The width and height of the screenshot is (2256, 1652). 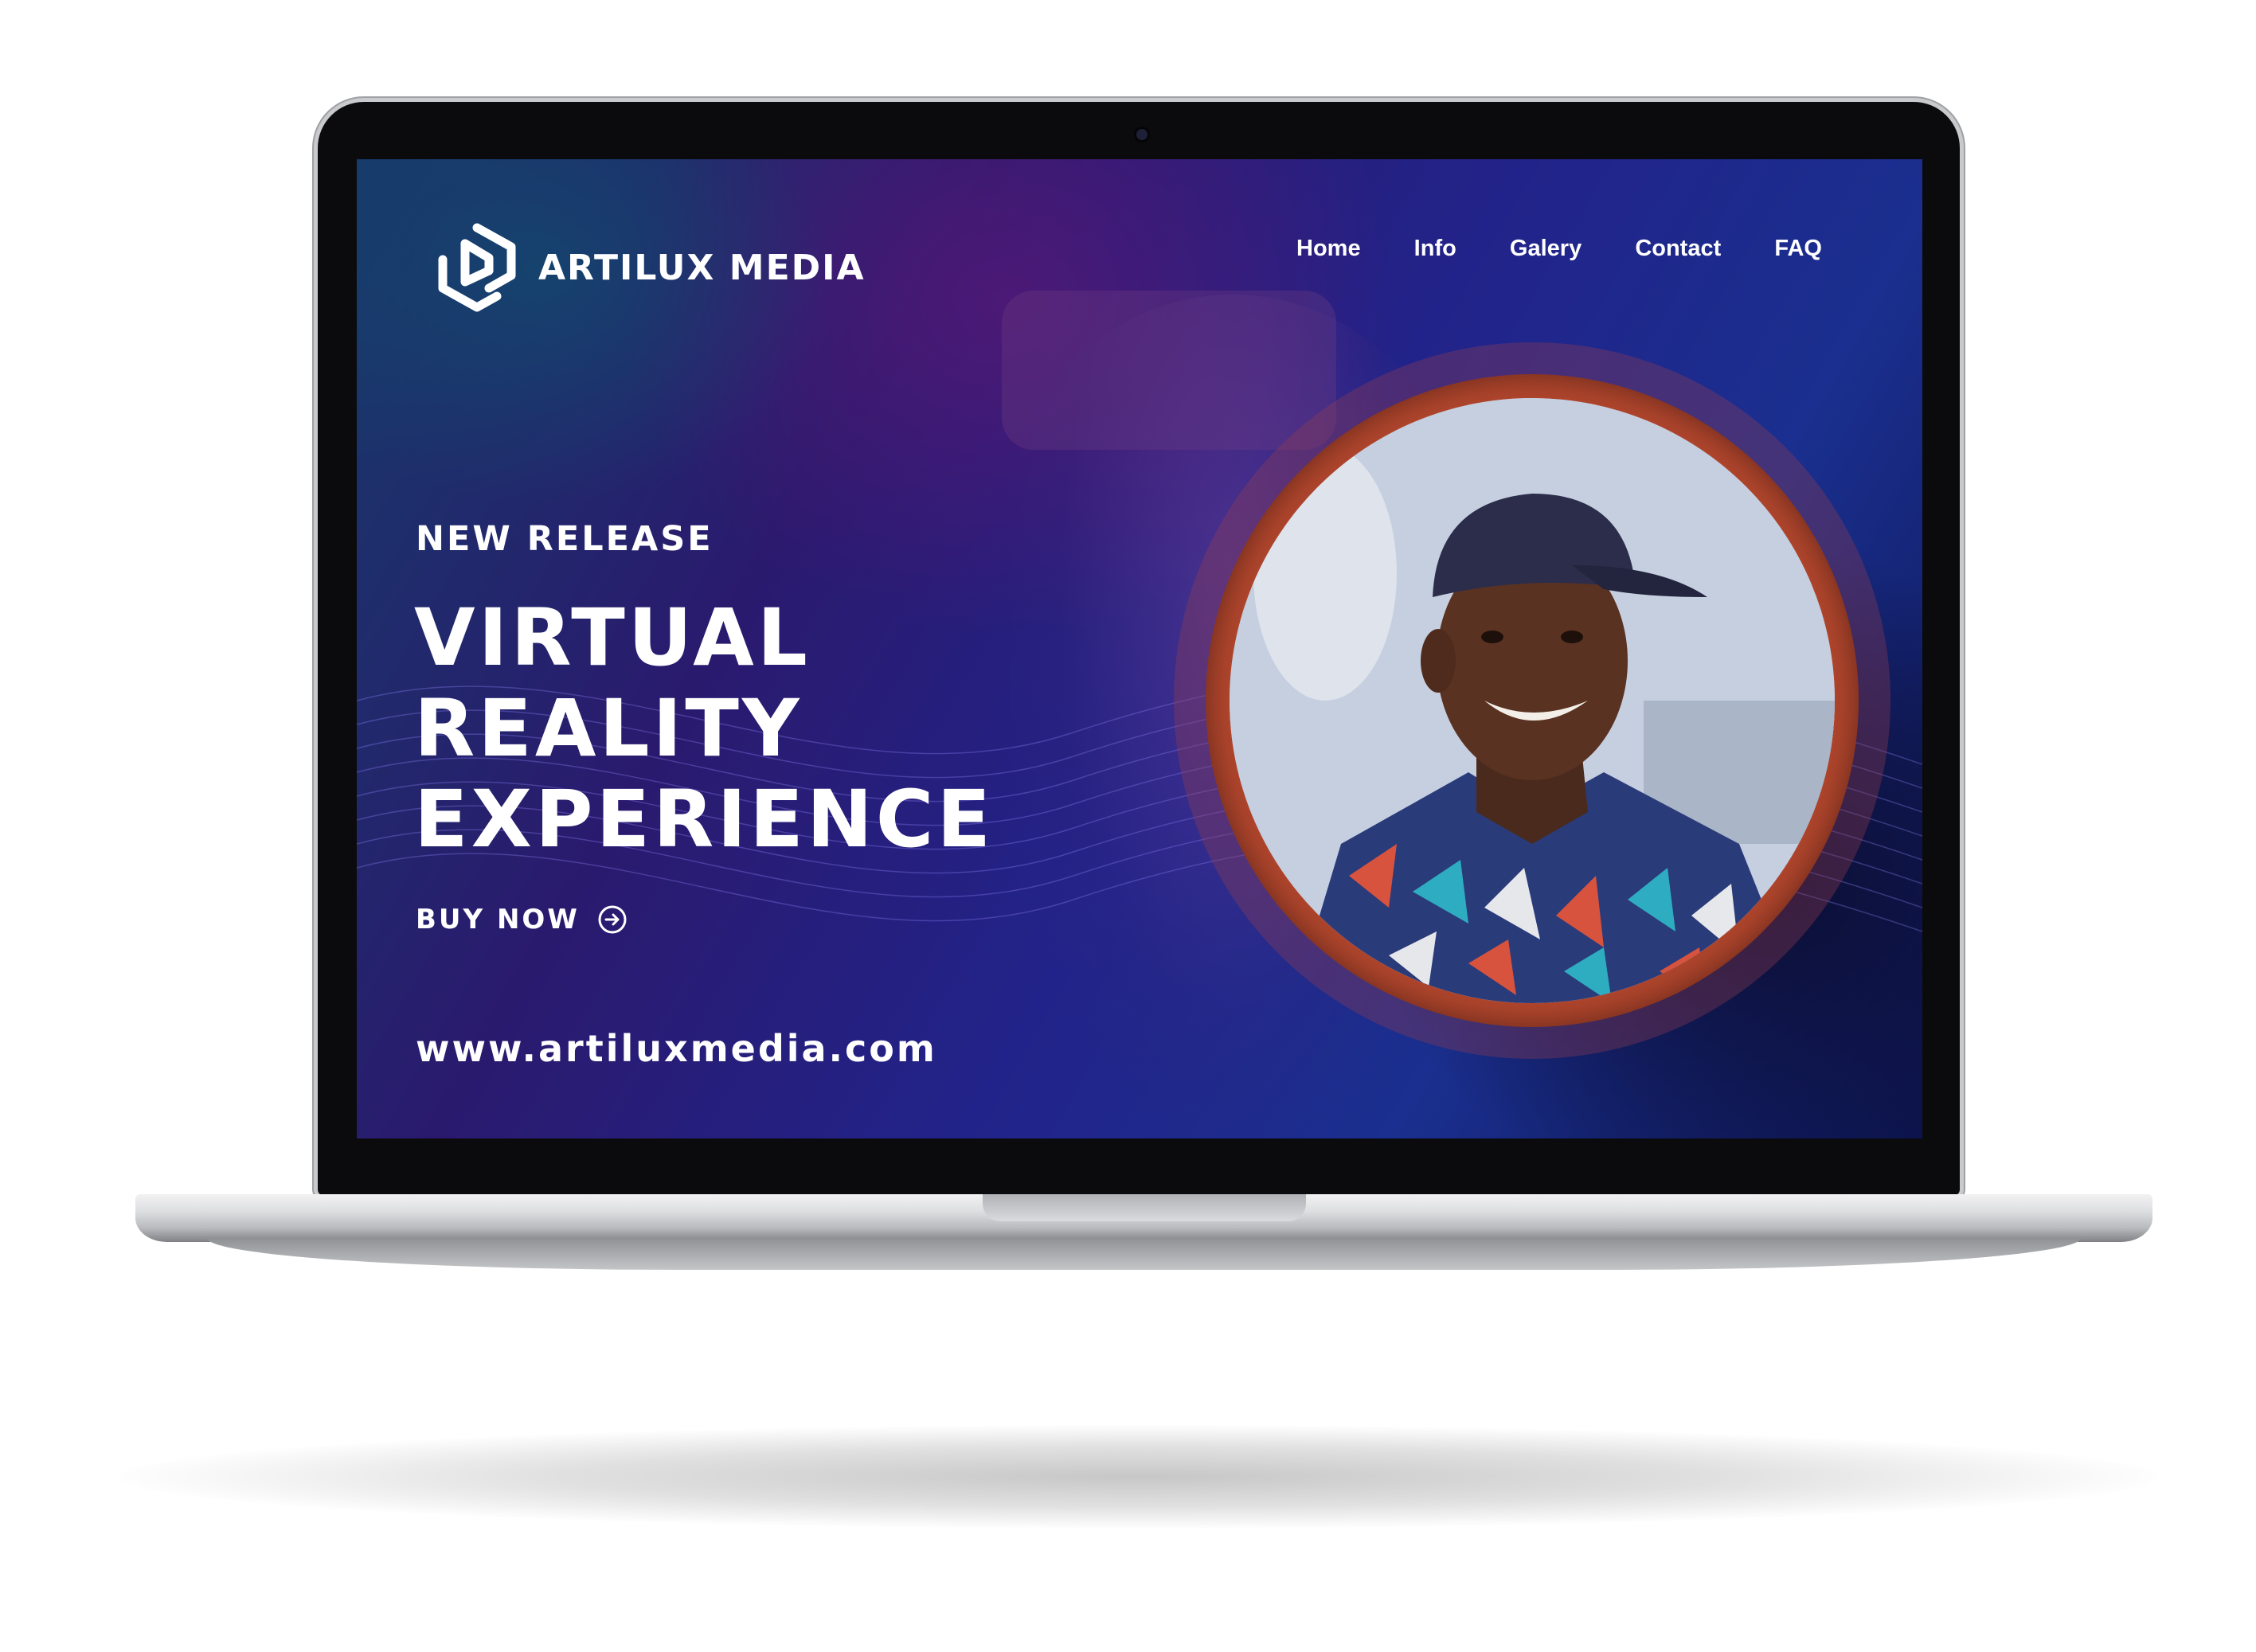 I want to click on main-navigation: Home Info Galery Contact FAQ, so click(x=1559, y=249).